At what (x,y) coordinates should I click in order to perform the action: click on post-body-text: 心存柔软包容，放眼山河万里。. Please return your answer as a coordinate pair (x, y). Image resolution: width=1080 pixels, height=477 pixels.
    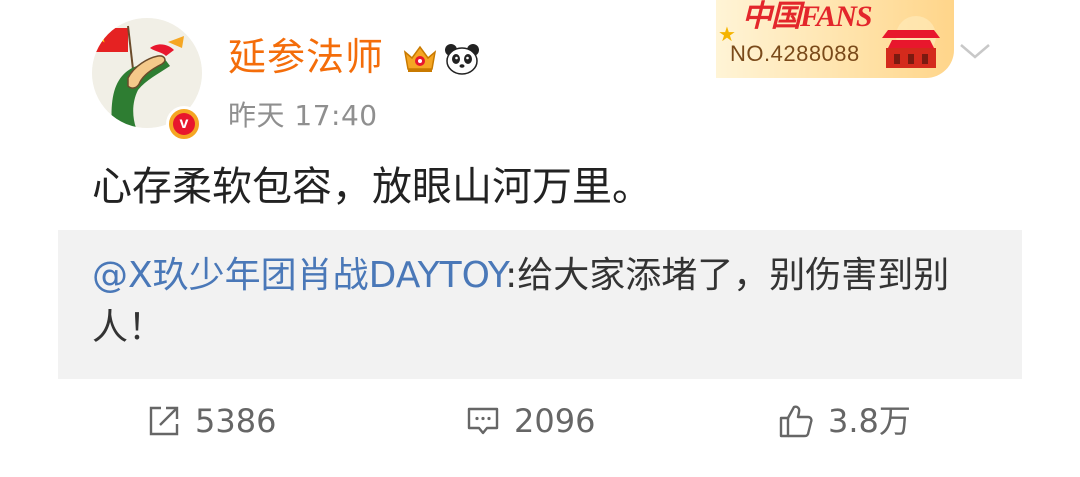
    Looking at the image, I should click on (372, 187).